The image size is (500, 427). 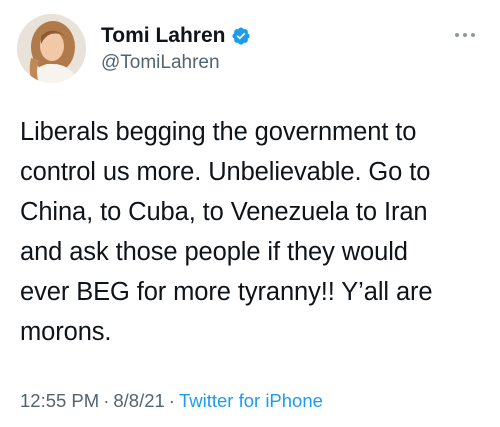 I want to click on verified-badge-icon, so click(x=241, y=36).